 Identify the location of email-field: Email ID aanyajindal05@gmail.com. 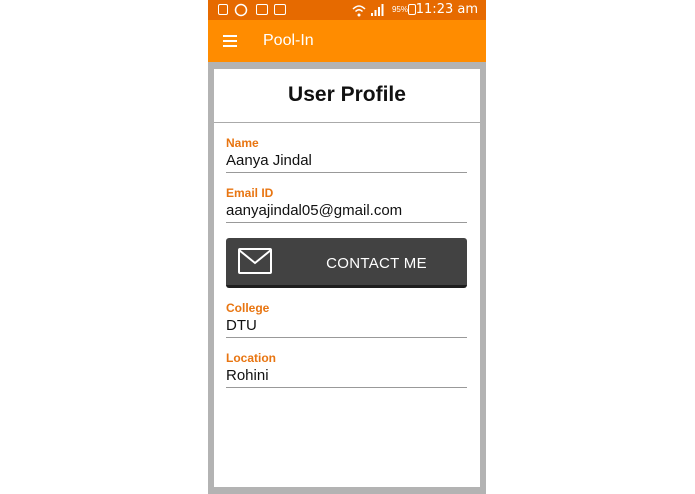
(346, 204).